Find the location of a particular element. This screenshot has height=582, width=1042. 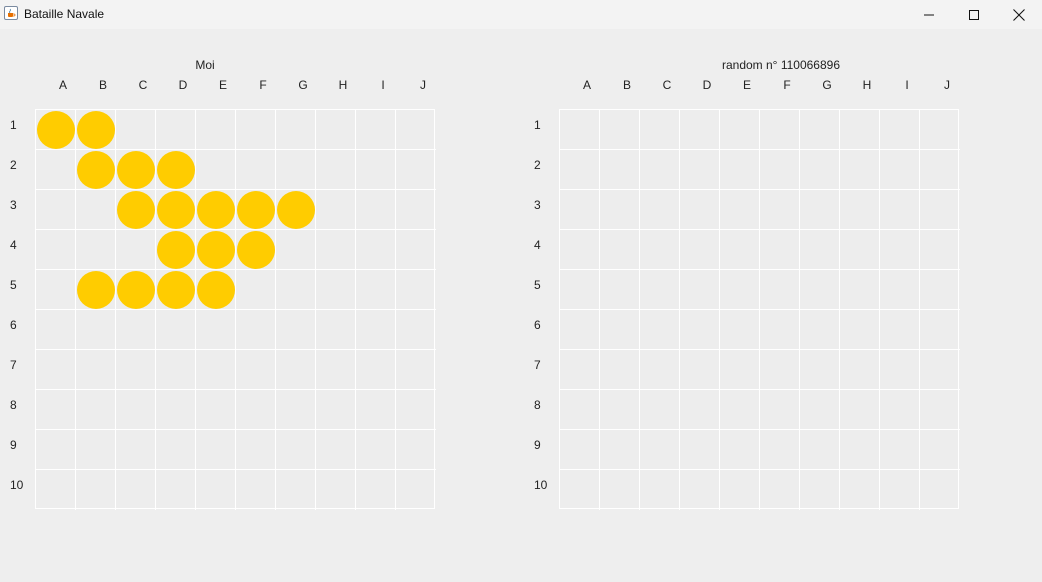

opponent-cell-g8 is located at coordinates (820, 410).